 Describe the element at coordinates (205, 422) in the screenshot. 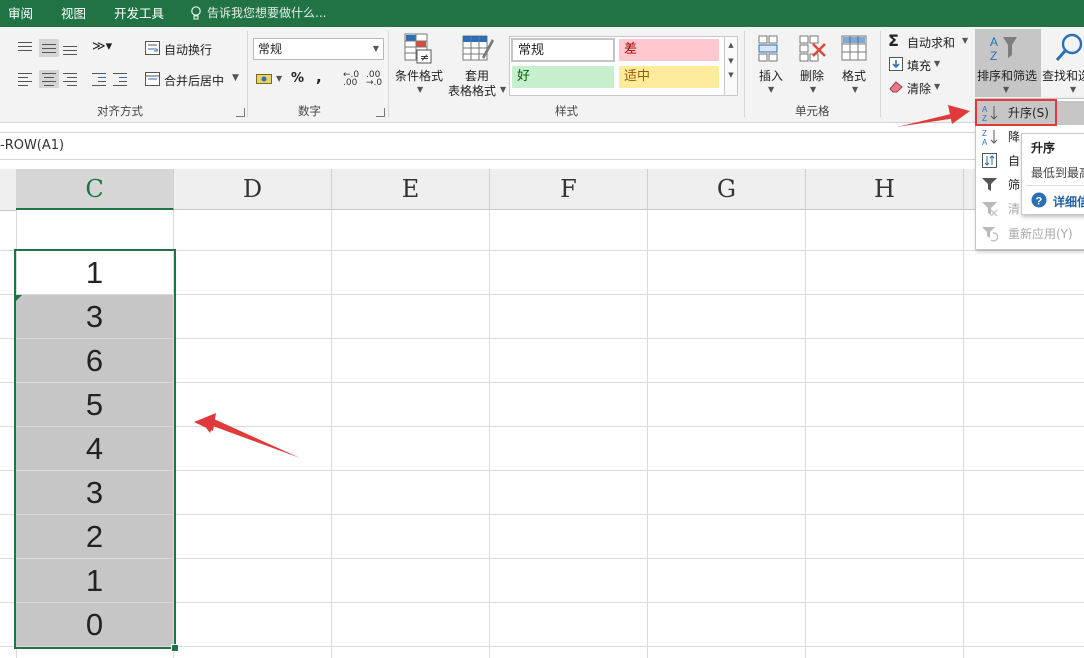

I see `arrow-to-cells-head` at that location.